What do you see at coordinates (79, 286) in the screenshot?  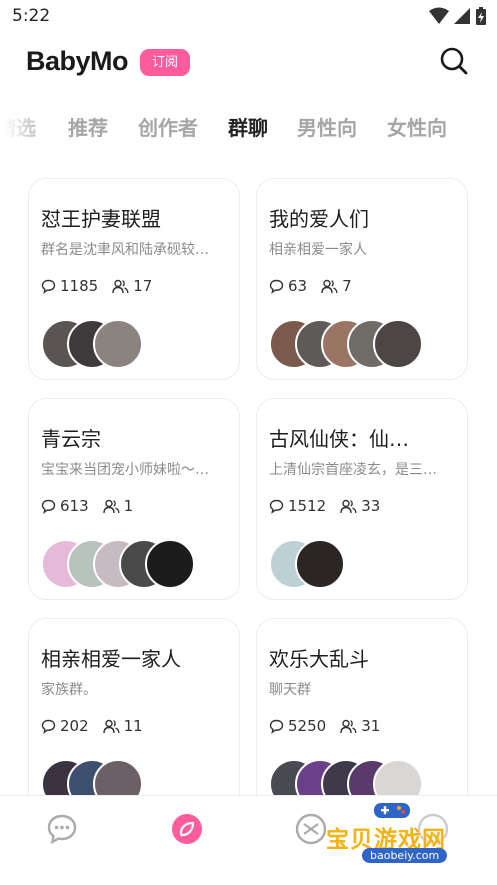 I see `comment-count: 1185` at bounding box center [79, 286].